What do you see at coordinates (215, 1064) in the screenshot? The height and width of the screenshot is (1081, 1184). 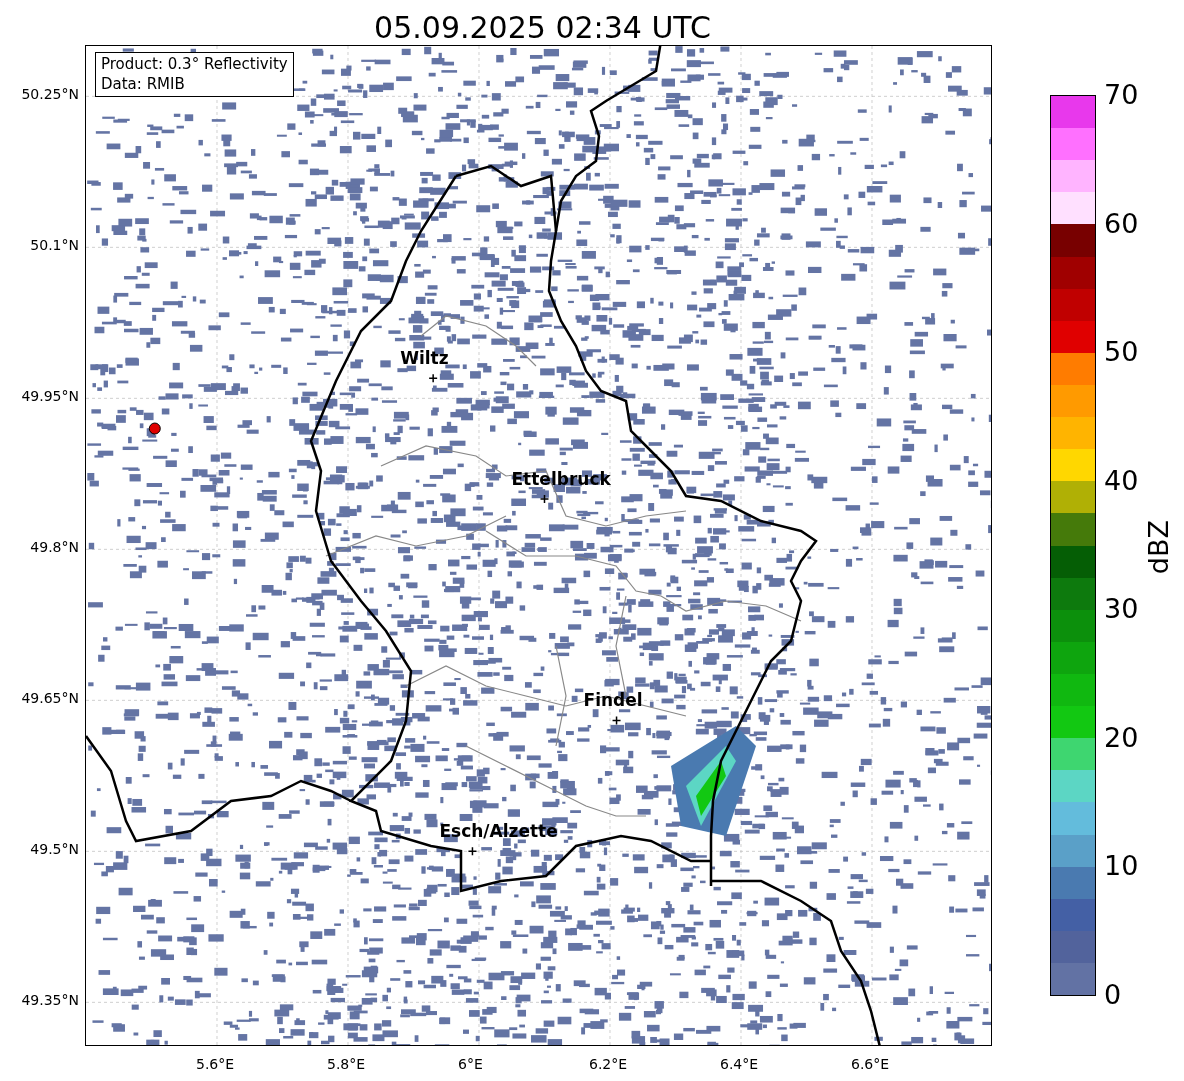 I see `longitude-tick-label: 5.6°E` at bounding box center [215, 1064].